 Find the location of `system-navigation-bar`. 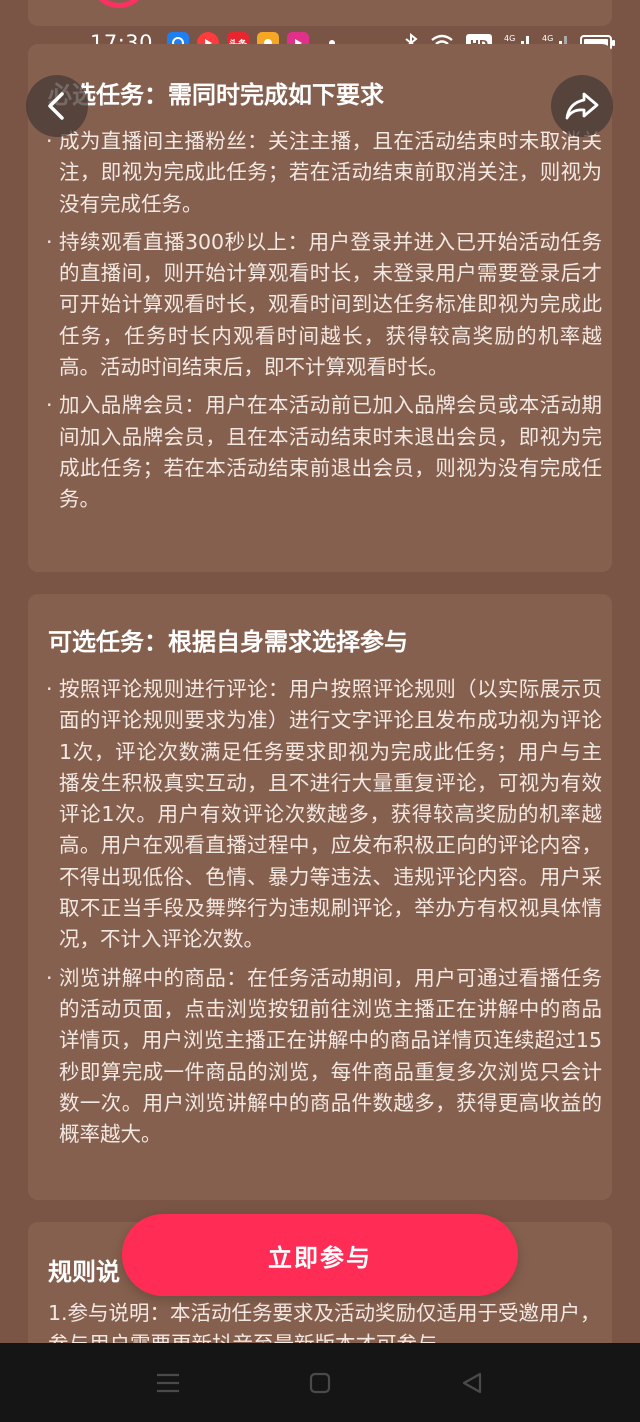

system-navigation-bar is located at coordinates (320, 1382).